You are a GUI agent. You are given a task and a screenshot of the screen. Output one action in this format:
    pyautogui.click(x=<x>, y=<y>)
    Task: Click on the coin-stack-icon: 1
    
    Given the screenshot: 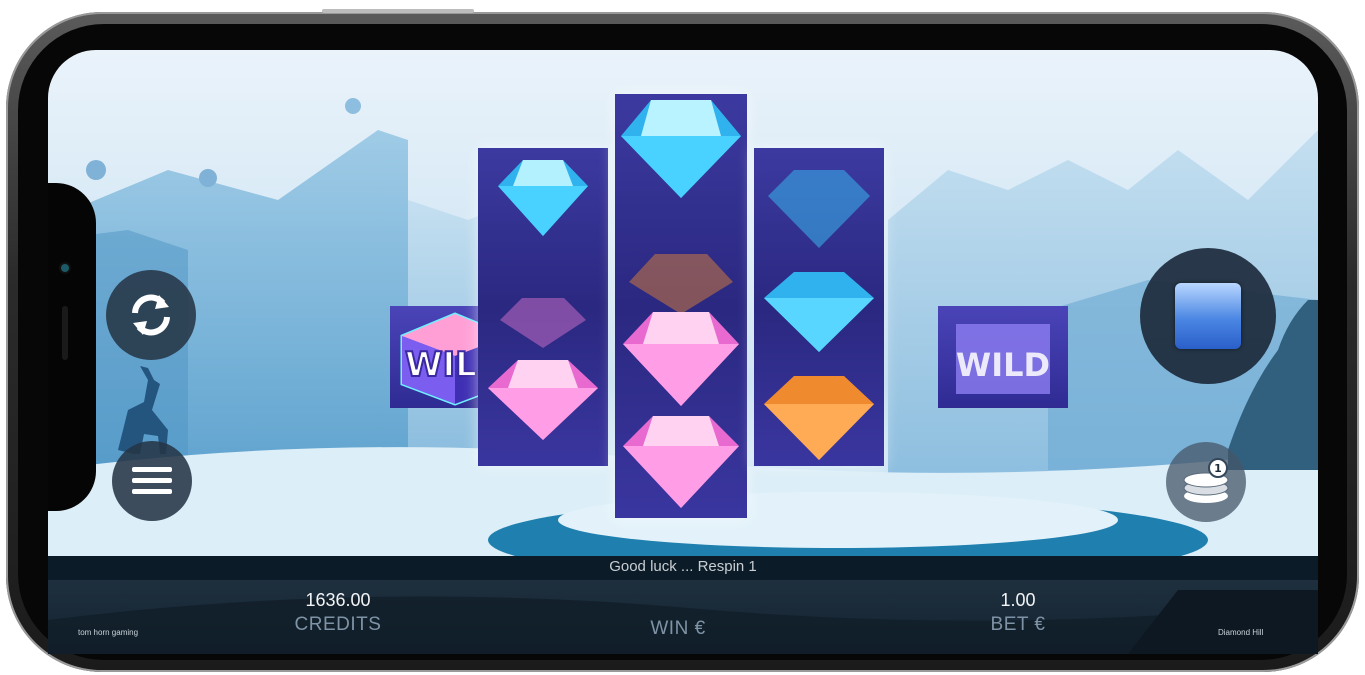 What is the action you would take?
    pyautogui.click(x=1206, y=480)
    